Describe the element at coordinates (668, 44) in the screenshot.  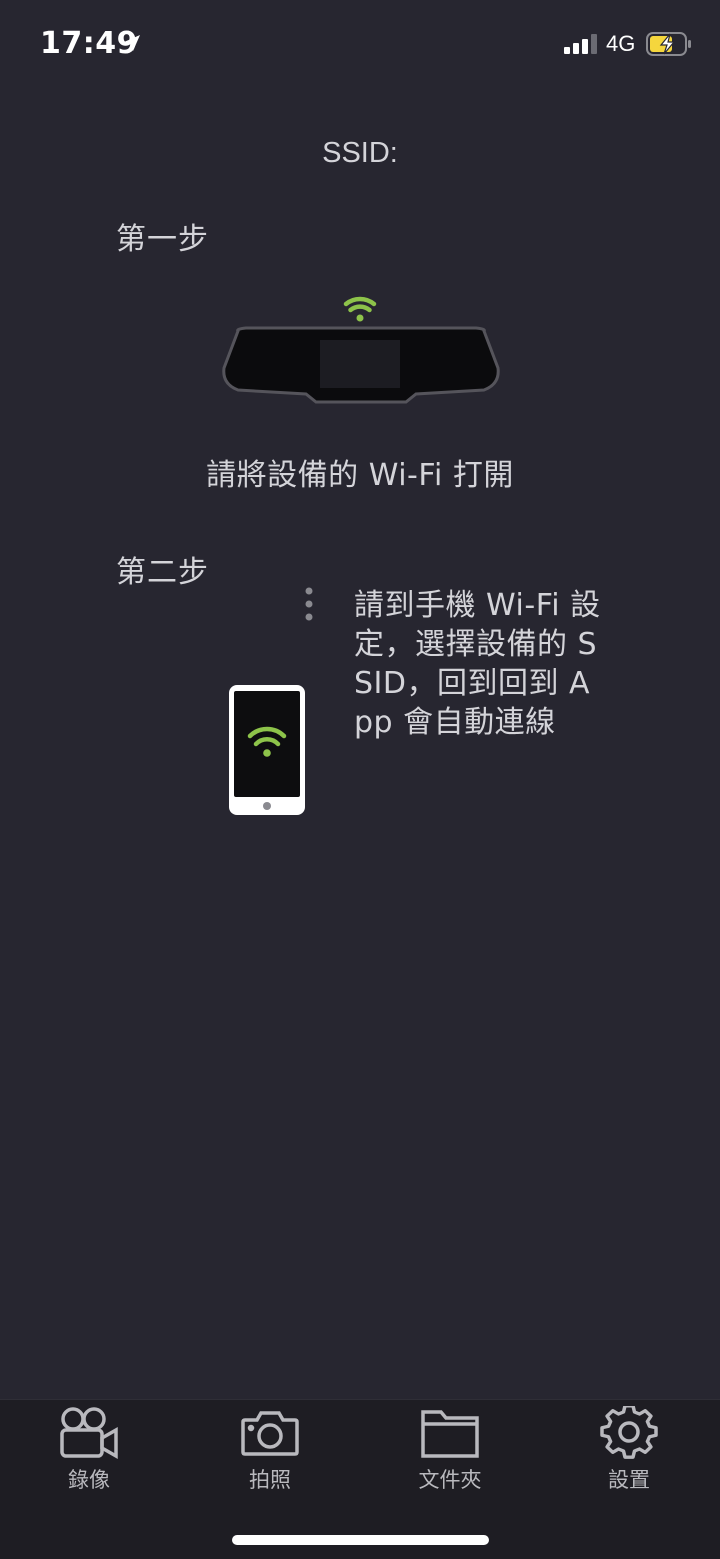
I see `battery-charging-icon` at that location.